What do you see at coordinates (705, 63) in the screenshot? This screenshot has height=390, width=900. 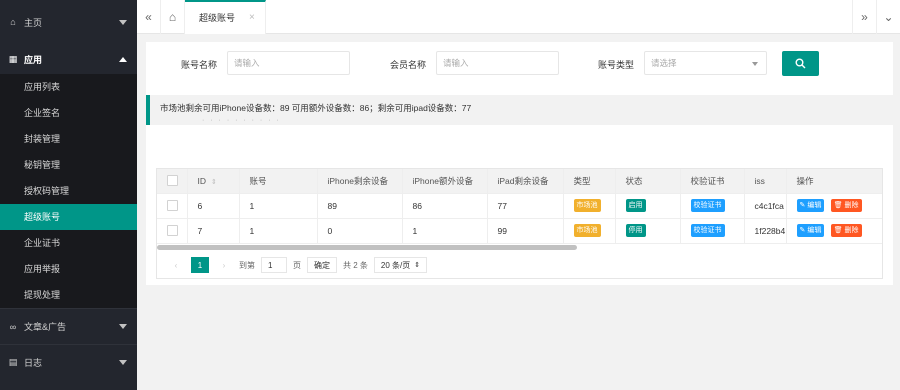 I see `account-type-select: 请选择` at bounding box center [705, 63].